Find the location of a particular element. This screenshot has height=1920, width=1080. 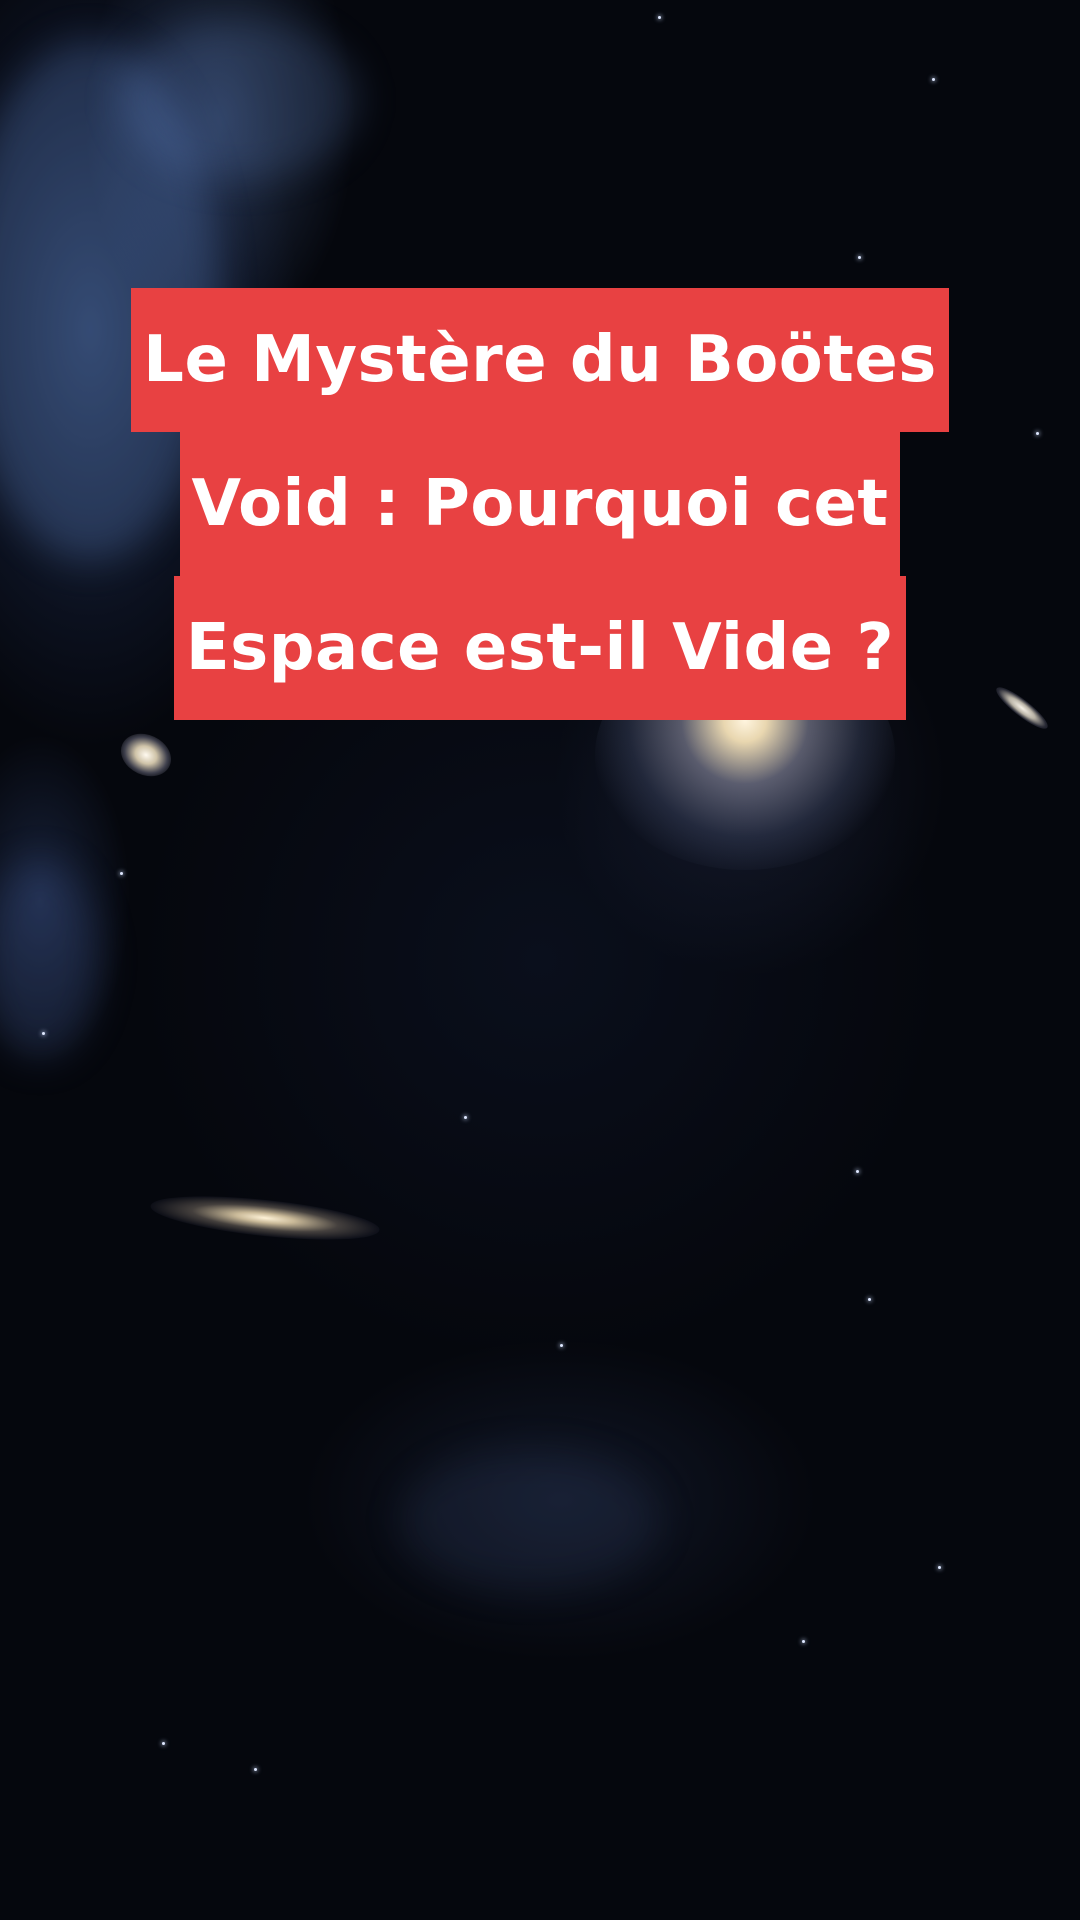

edge-on-galaxy is located at coordinates (265, 1218).